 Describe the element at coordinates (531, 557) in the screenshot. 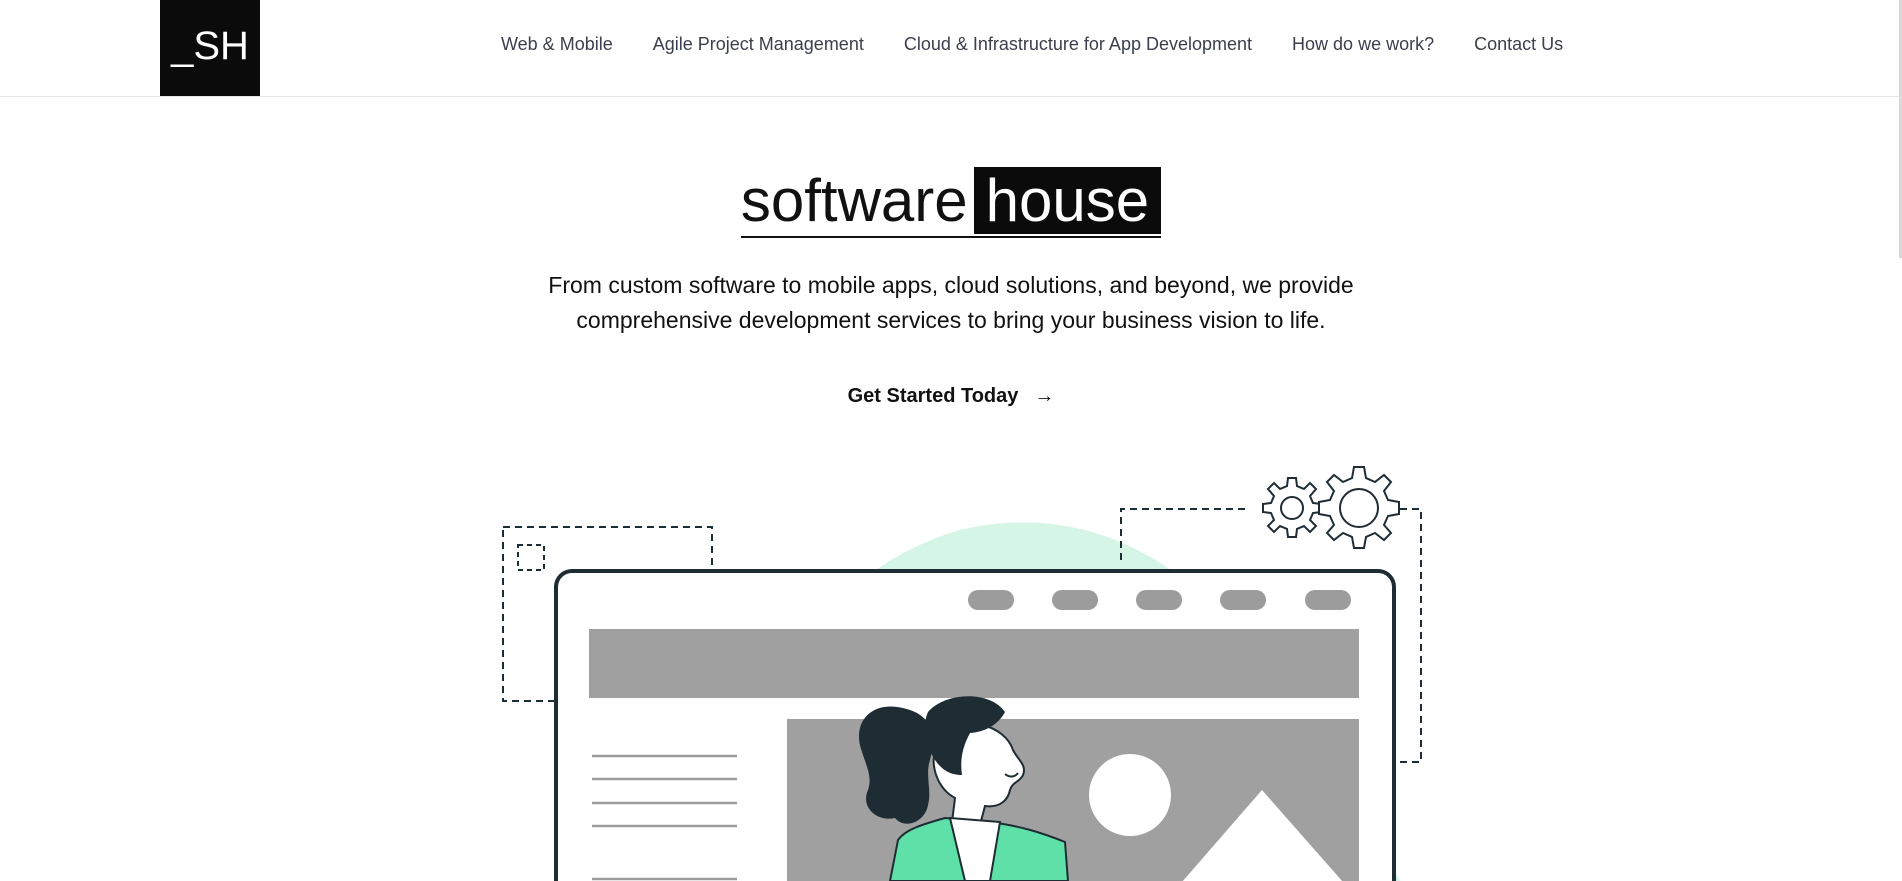

I see `dashed-small-square` at that location.